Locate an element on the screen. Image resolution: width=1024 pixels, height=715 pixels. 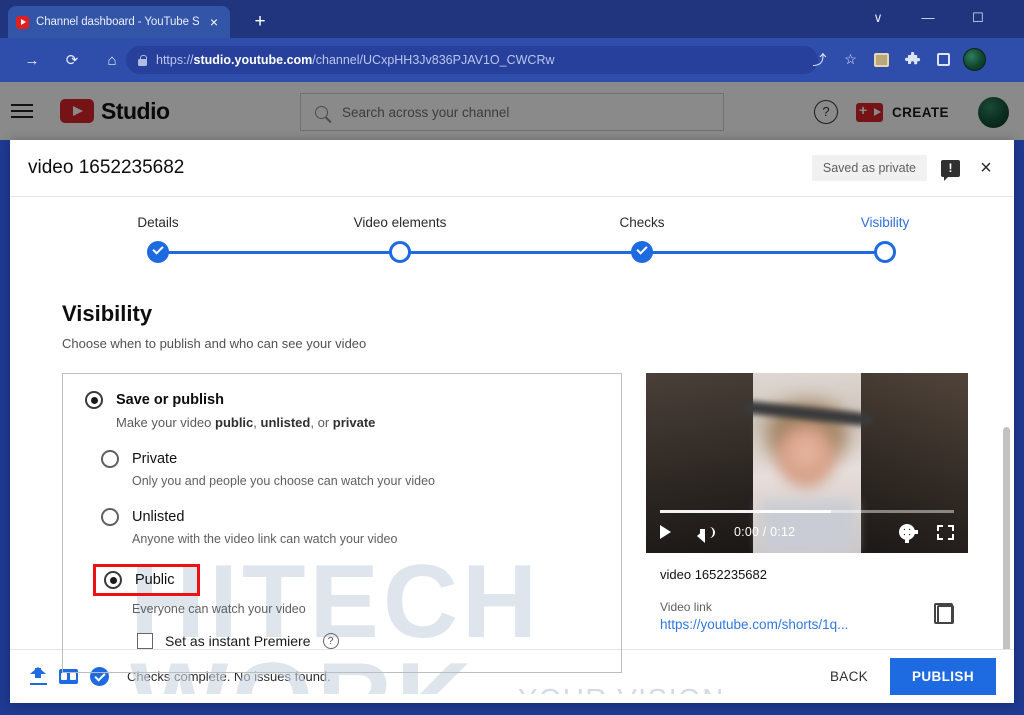
video-camera-icon is located at coordinates (869, 112).